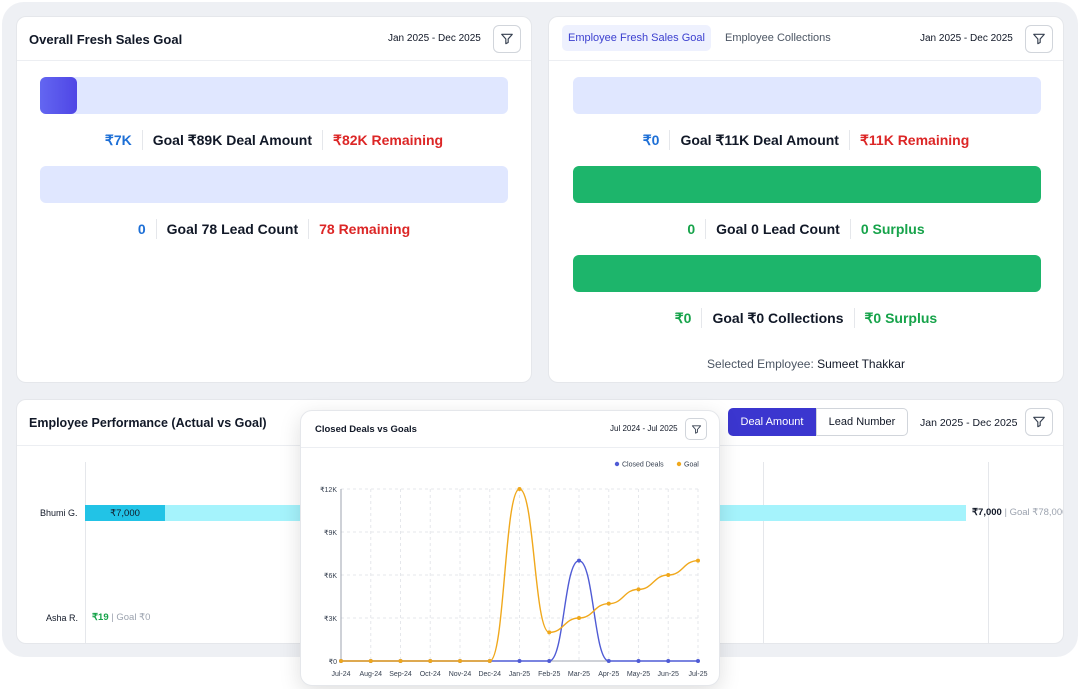 Image resolution: width=1080 pixels, height=689 pixels. Describe the element at coordinates (365, 229) in the screenshot. I see `lead-remaining: 78 Remaining` at that location.